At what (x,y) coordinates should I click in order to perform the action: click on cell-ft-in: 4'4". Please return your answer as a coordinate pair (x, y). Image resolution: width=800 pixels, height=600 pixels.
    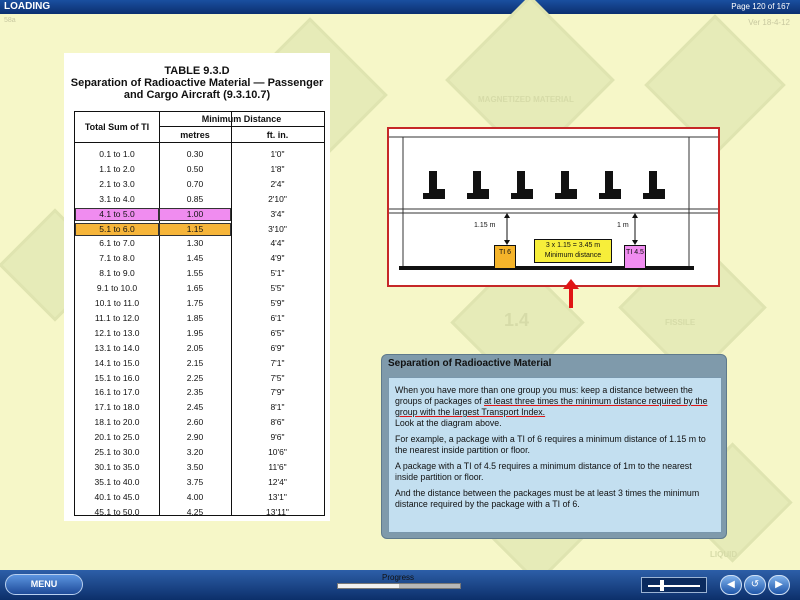
    Looking at the image, I should click on (277, 243).